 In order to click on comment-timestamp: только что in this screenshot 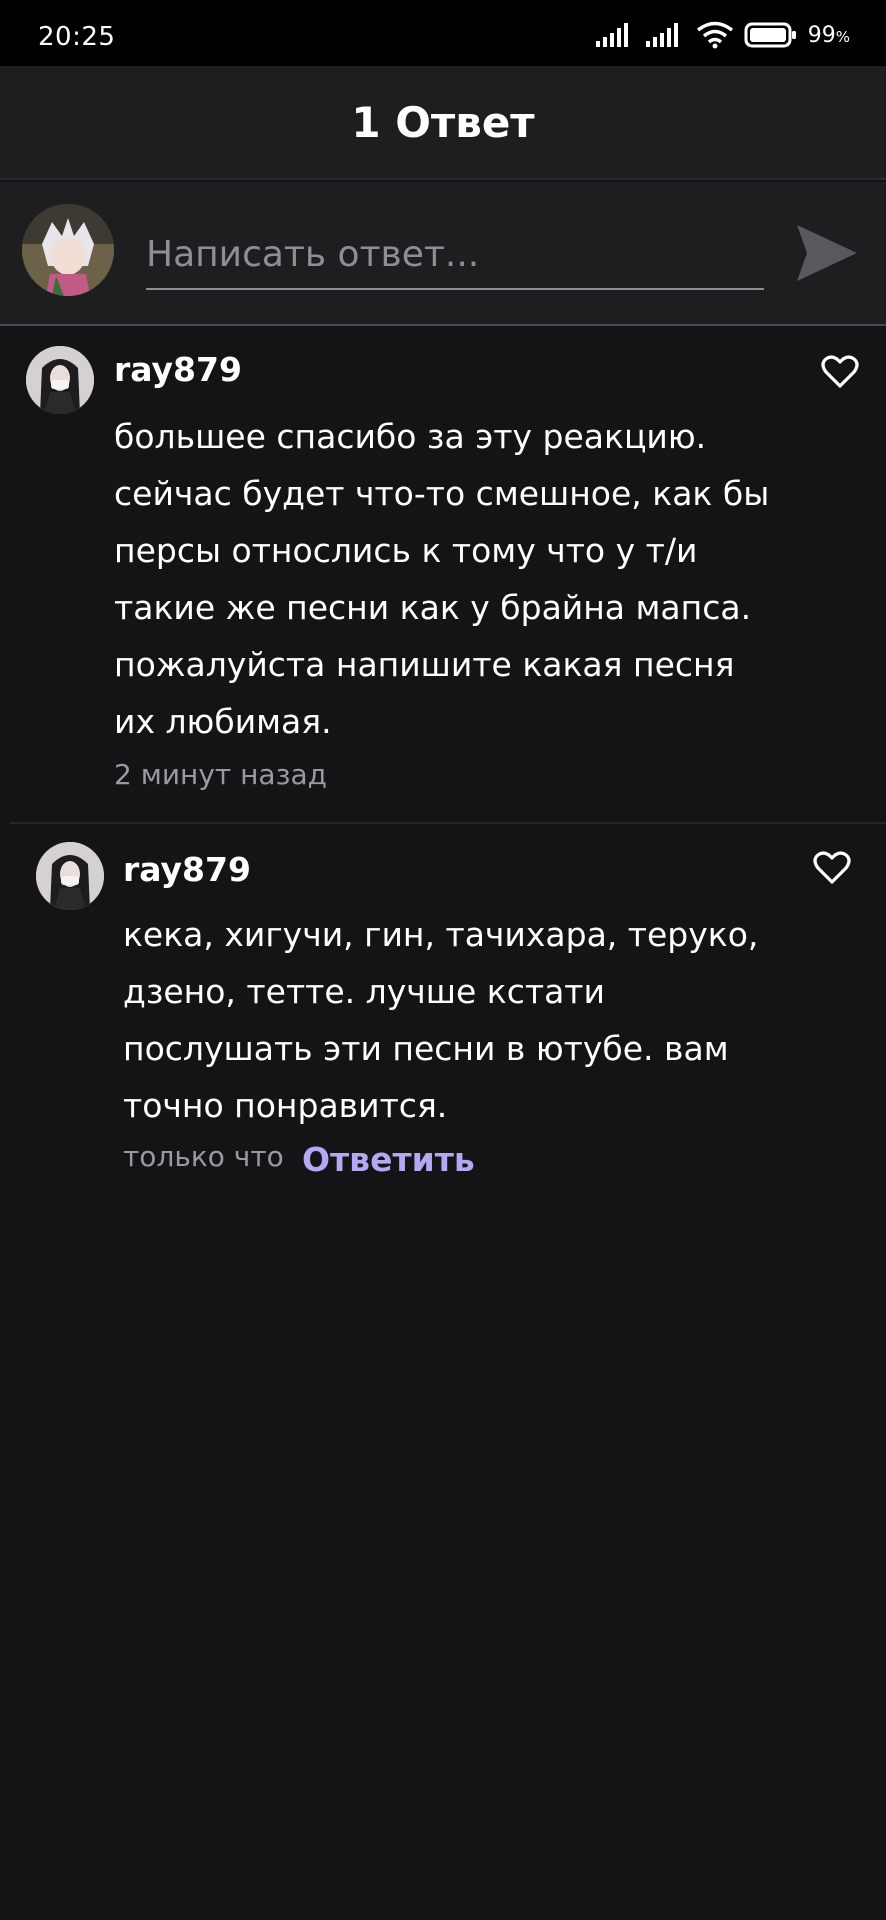, I will do `click(203, 1156)`.